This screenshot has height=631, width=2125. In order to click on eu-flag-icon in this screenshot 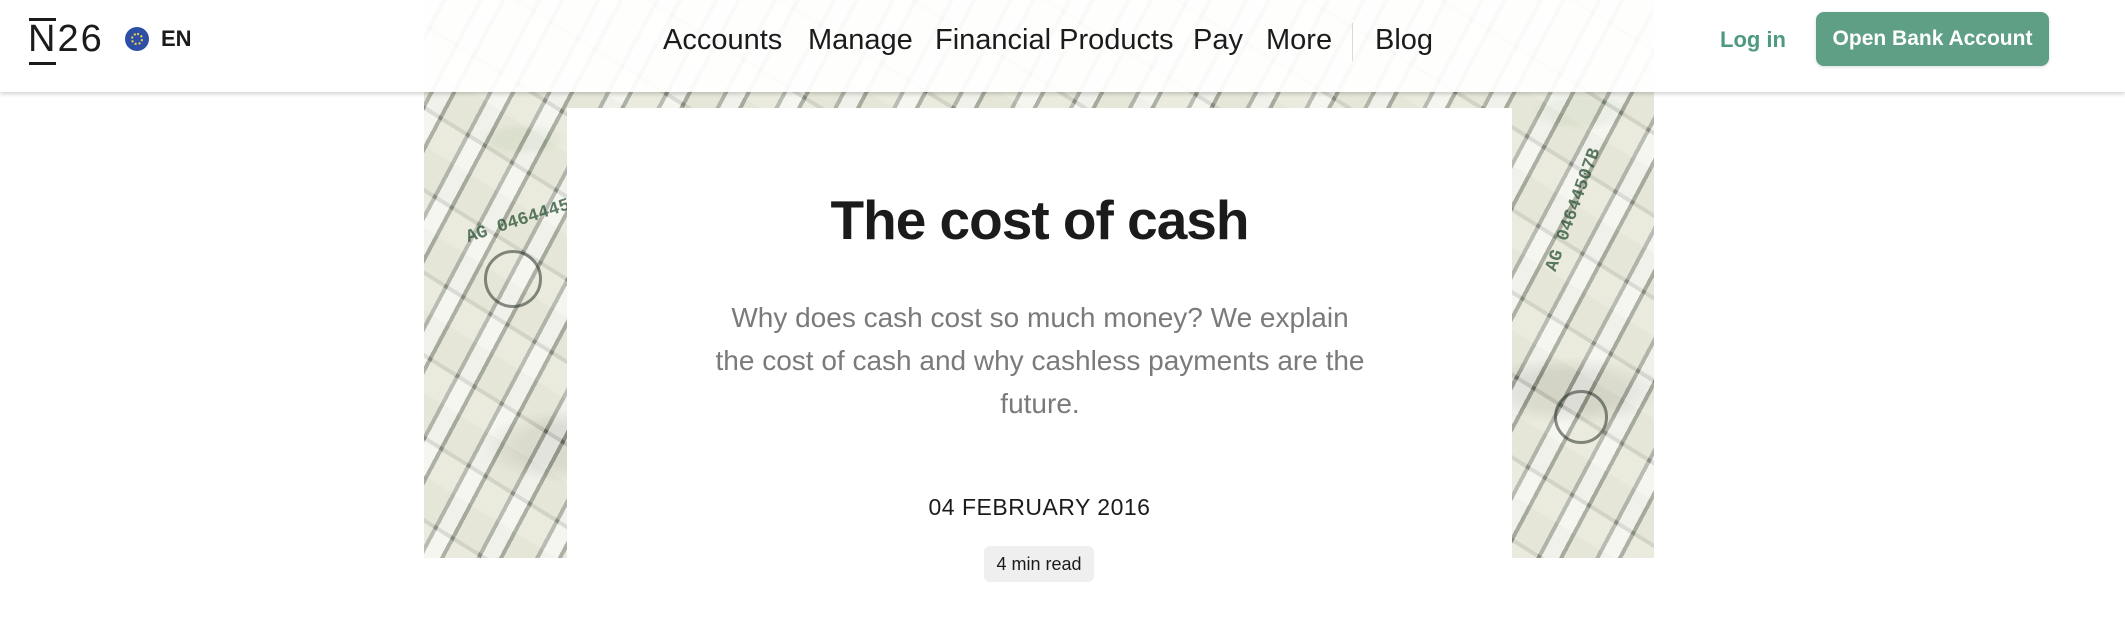, I will do `click(137, 39)`.